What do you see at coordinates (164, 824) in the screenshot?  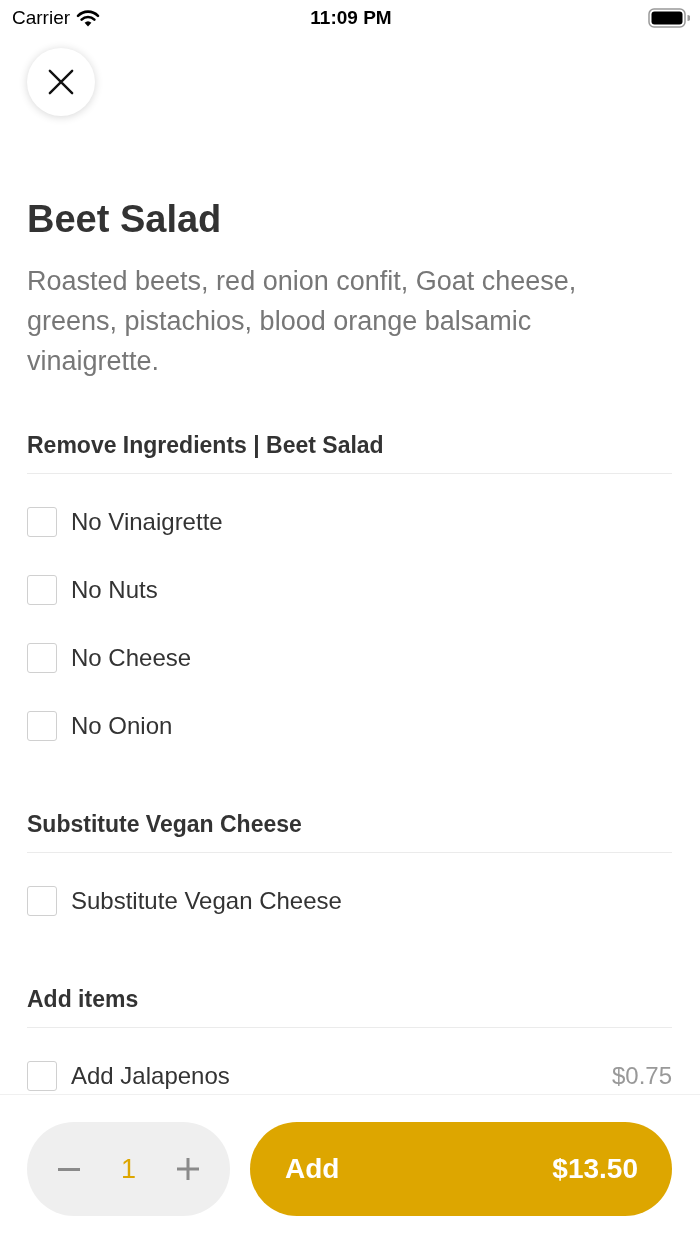 I see `section-heading: Substitute Vegan Cheese` at bounding box center [164, 824].